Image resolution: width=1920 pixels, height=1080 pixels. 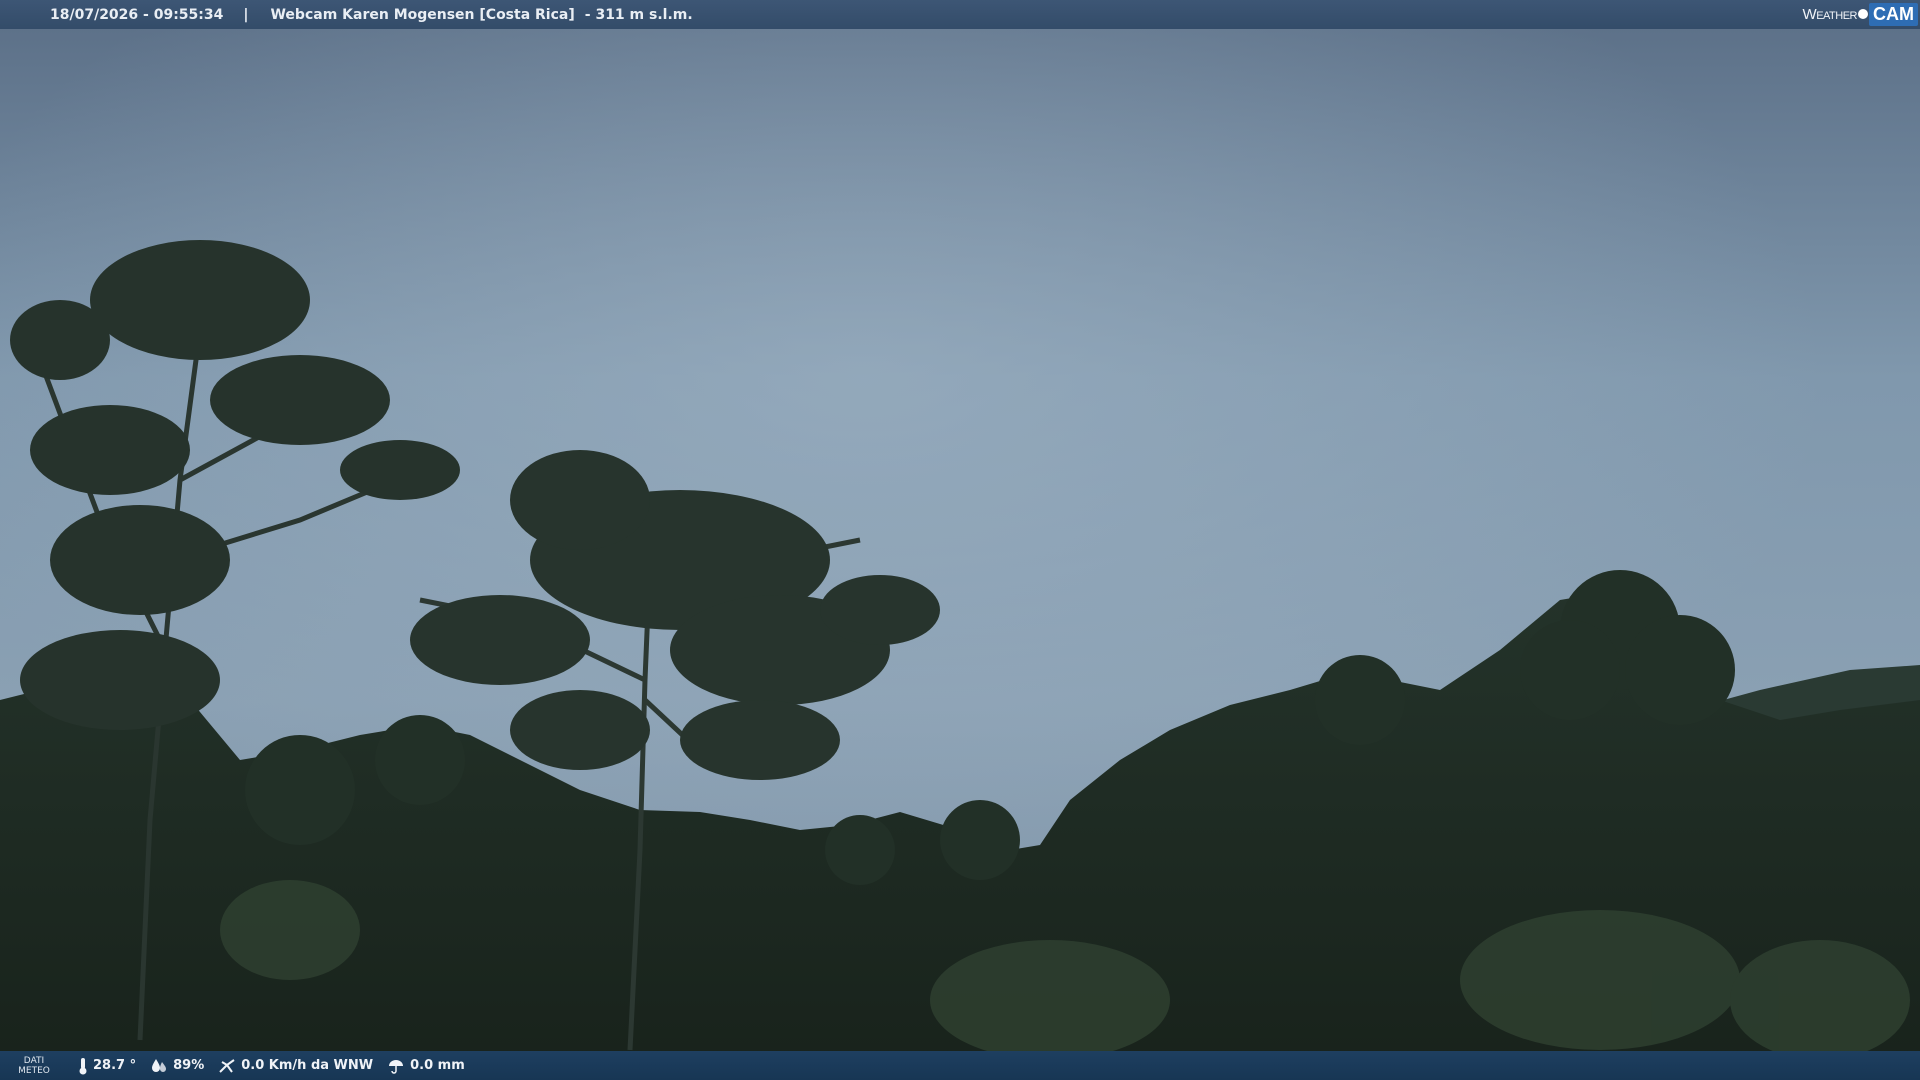 I want to click on thermometer-icon, so click(x=83, y=1065).